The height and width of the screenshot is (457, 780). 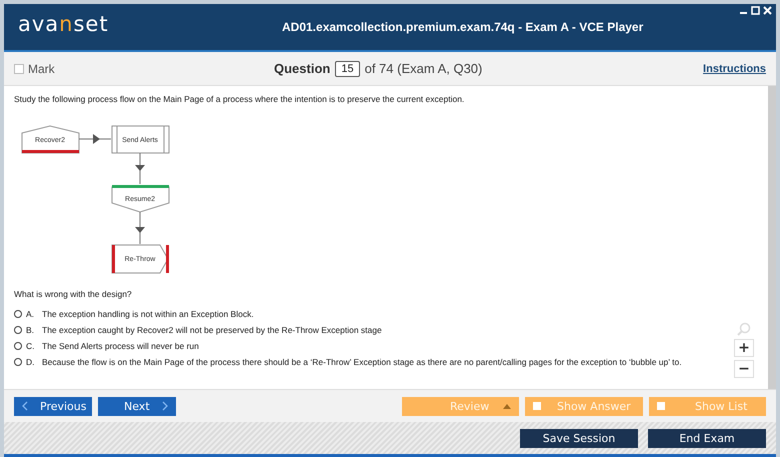 What do you see at coordinates (537, 406) in the screenshot?
I see `show-answer-checkbox` at bounding box center [537, 406].